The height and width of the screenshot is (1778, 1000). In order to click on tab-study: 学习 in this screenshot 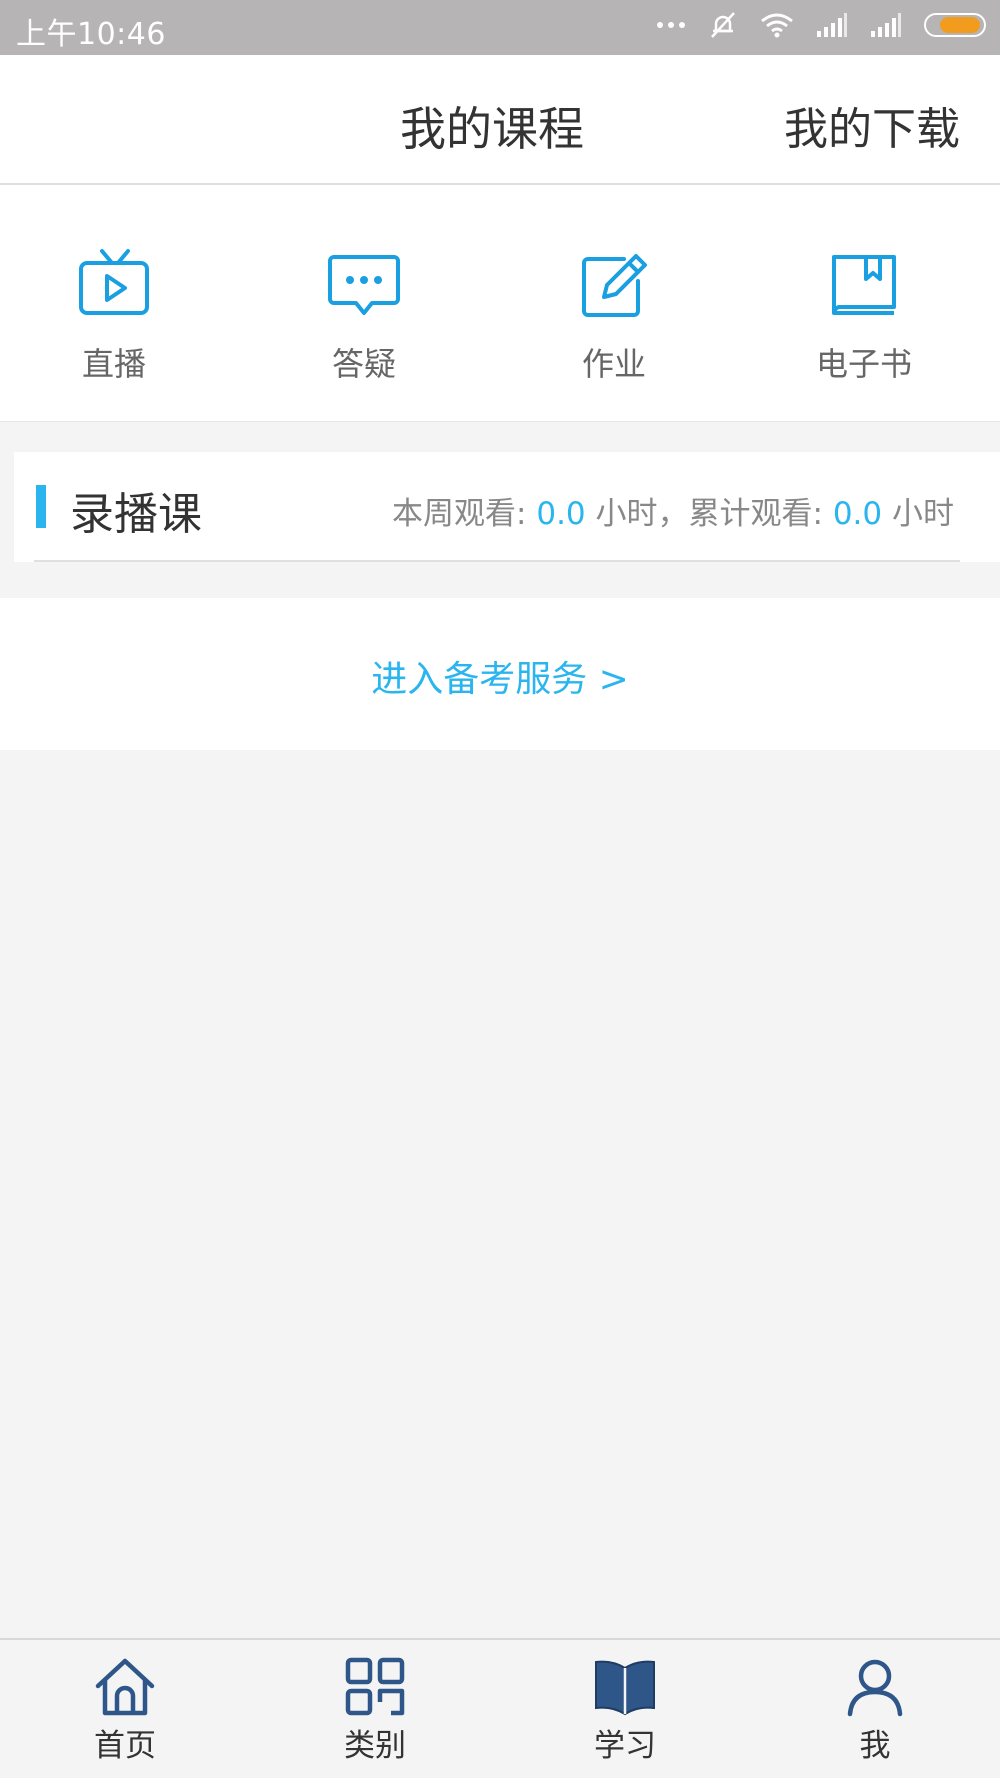, I will do `click(625, 1710)`.